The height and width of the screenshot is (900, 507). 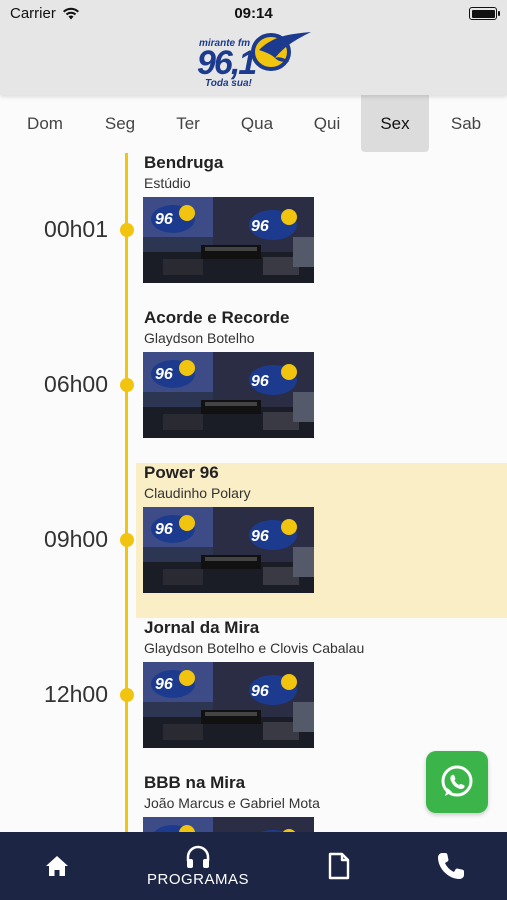 What do you see at coordinates (76, 229) in the screenshot?
I see `program-time: 00h01` at bounding box center [76, 229].